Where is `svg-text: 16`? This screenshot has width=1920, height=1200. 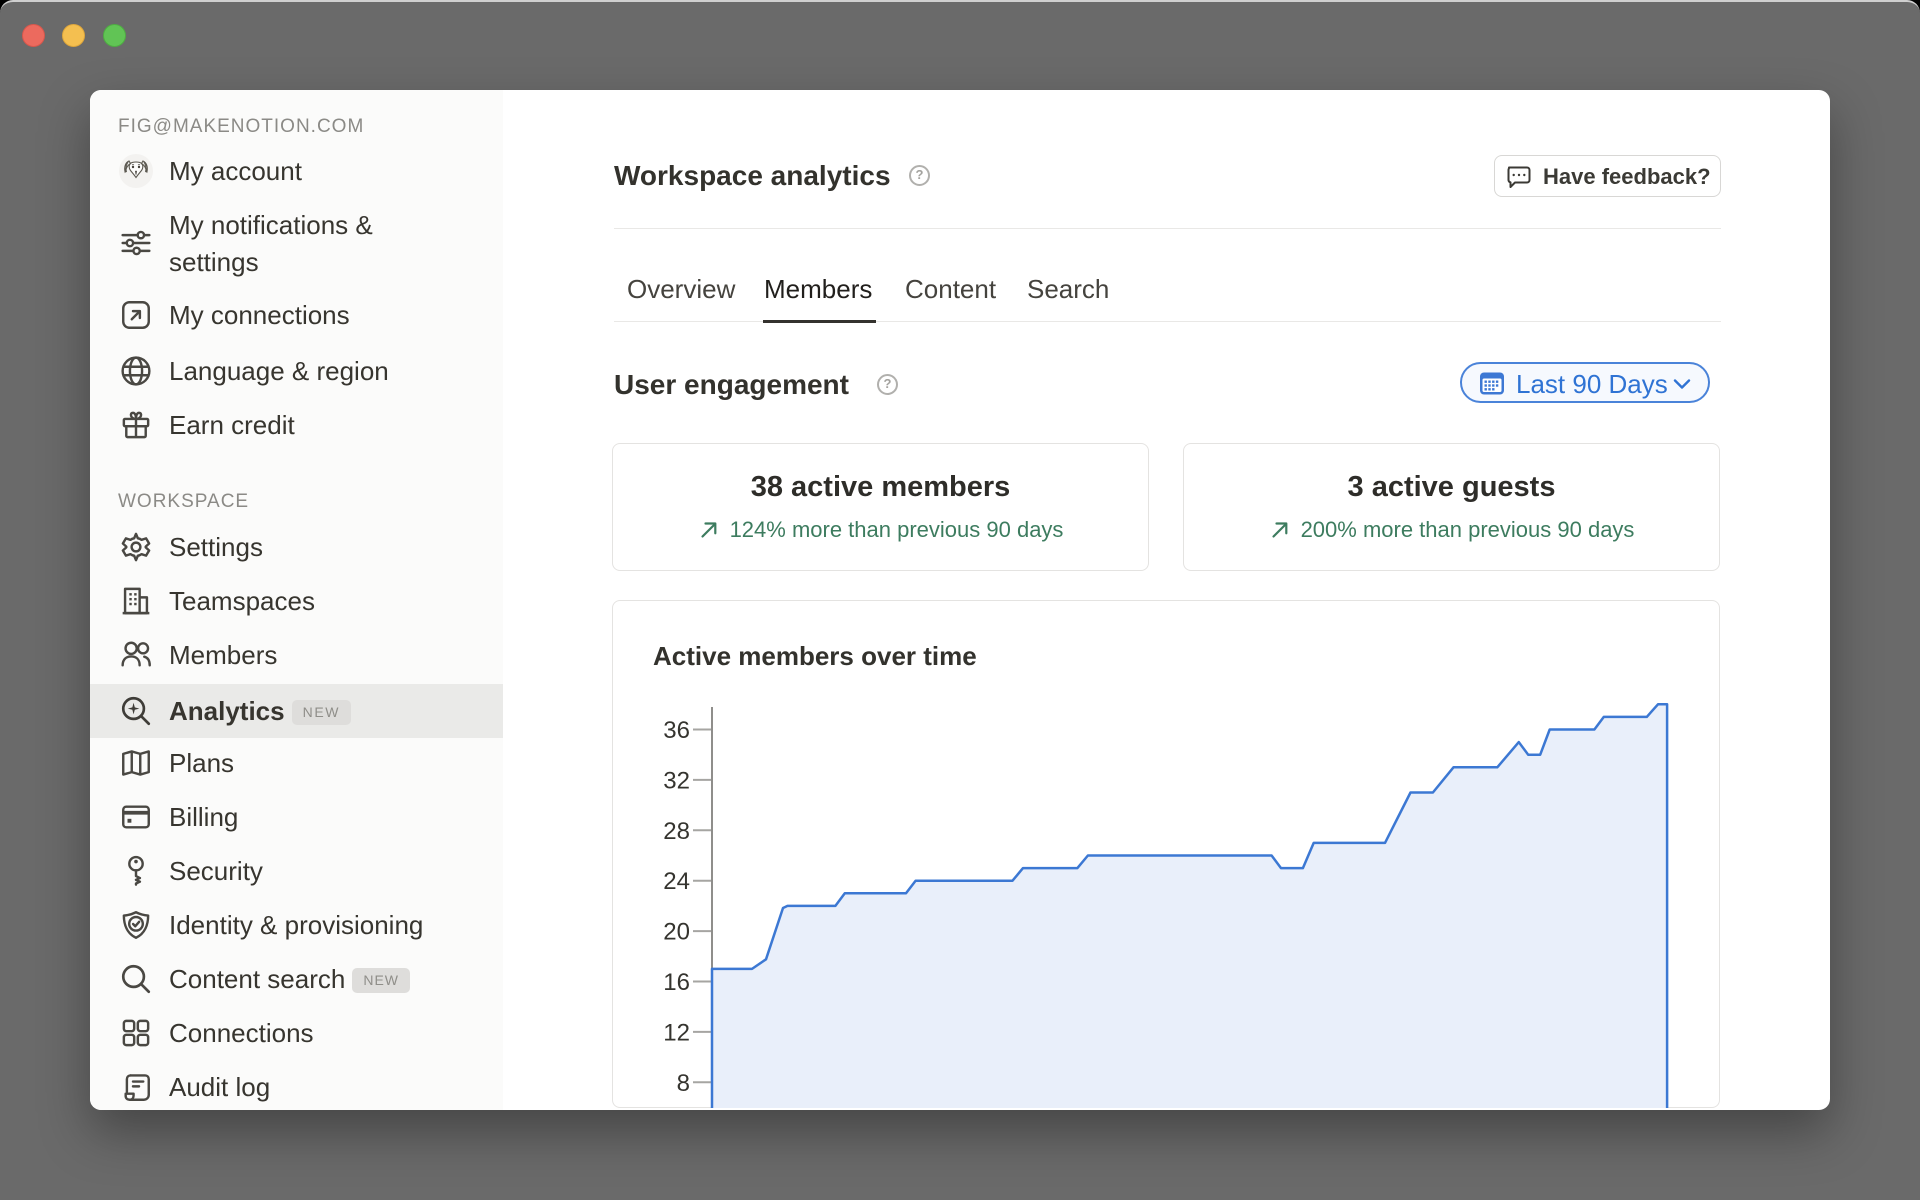
svg-text: 16 is located at coordinates (676, 982).